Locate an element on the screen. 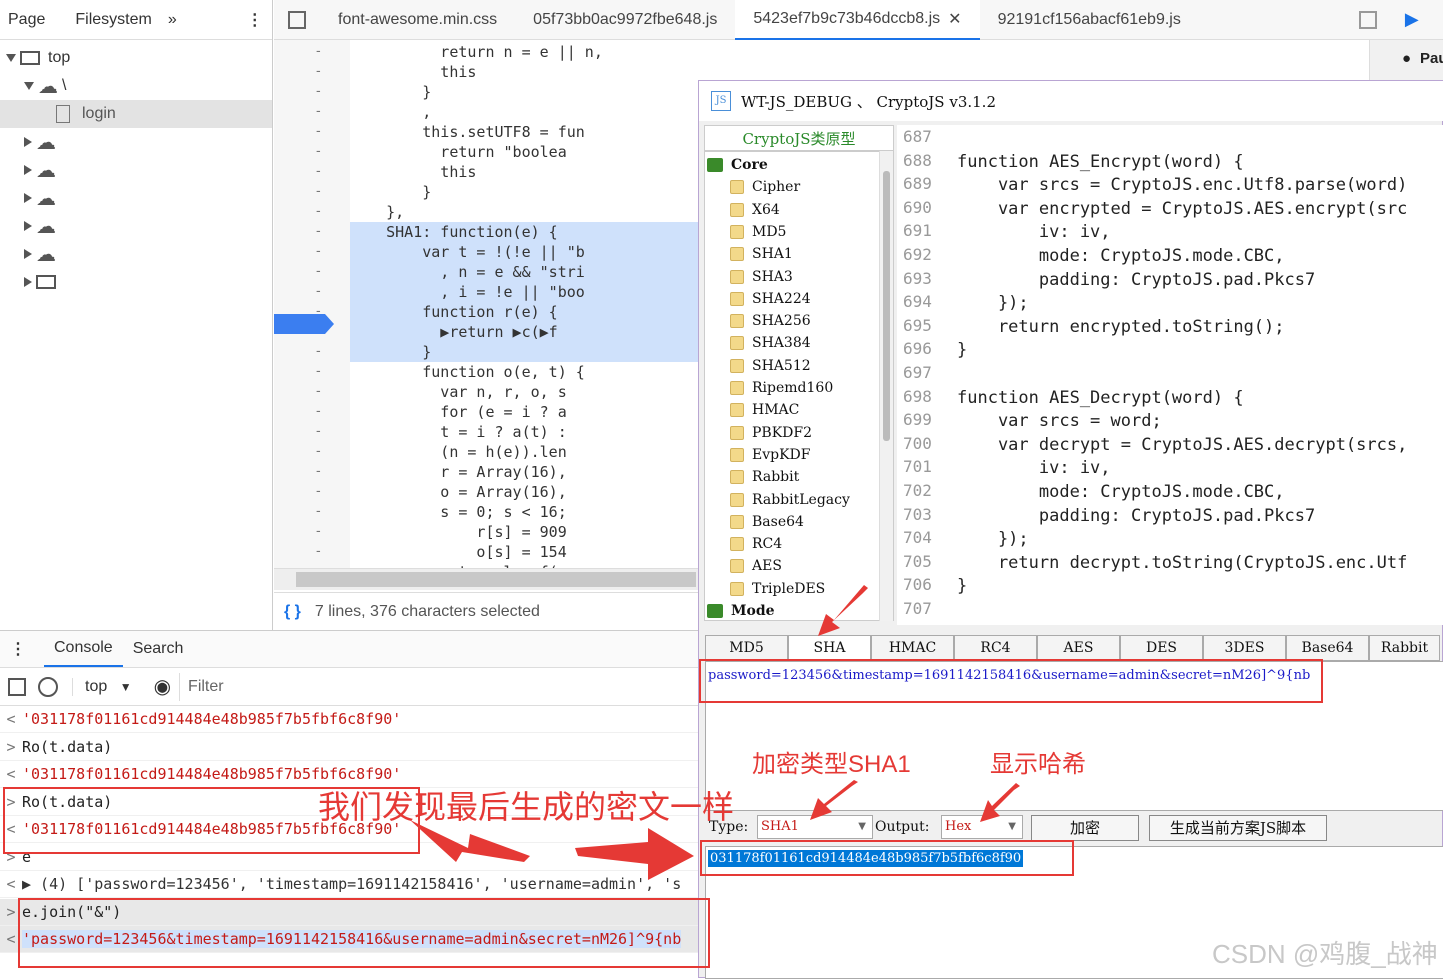 Image resolution: width=1443 pixels, height=979 pixels. encrypt-button: 加密 is located at coordinates (1085, 828).